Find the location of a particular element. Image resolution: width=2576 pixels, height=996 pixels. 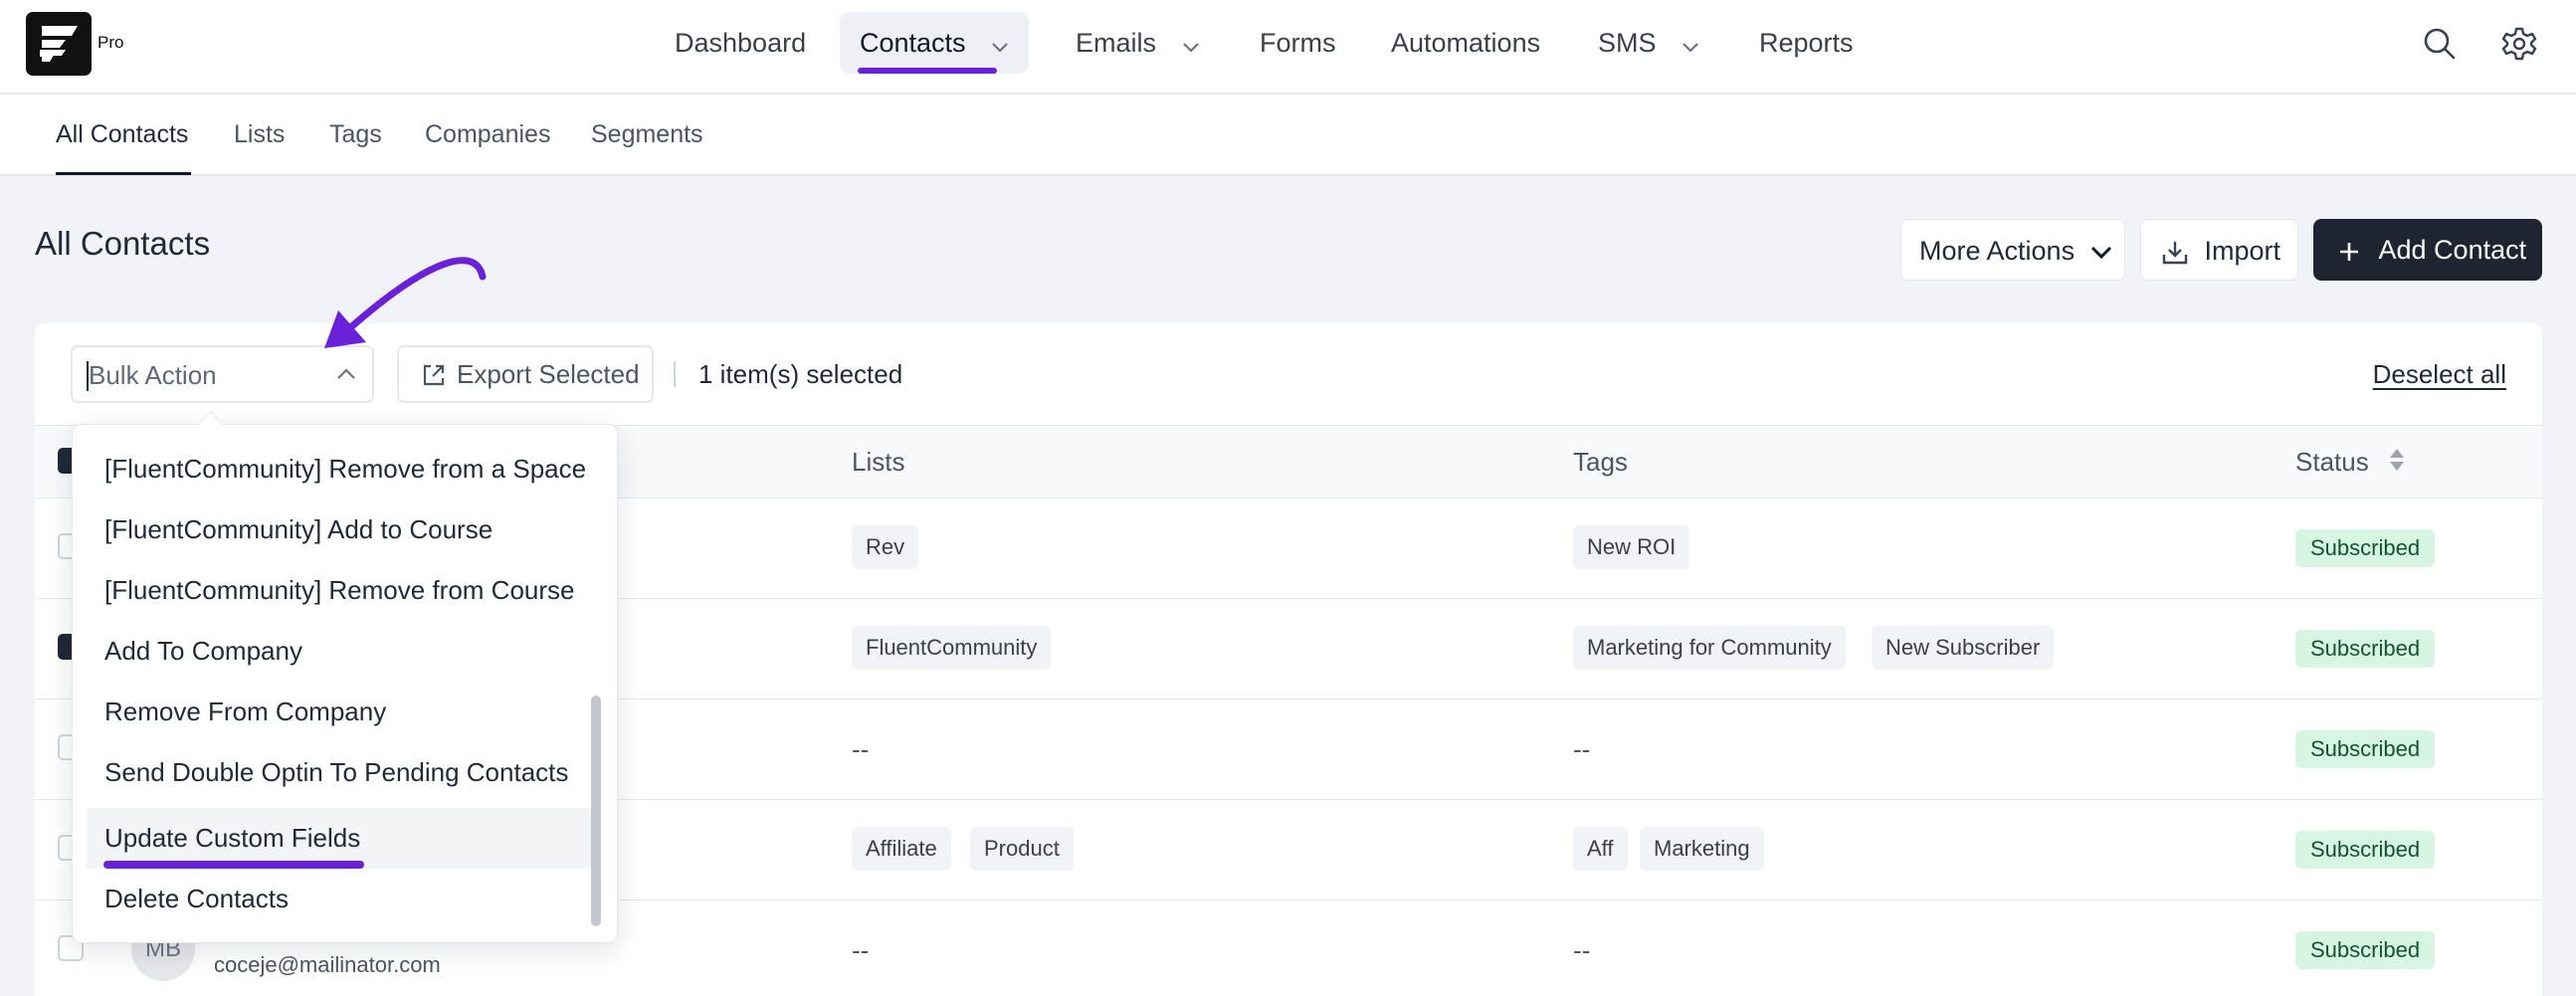

tag-chip: New ROI is located at coordinates (1631, 547).